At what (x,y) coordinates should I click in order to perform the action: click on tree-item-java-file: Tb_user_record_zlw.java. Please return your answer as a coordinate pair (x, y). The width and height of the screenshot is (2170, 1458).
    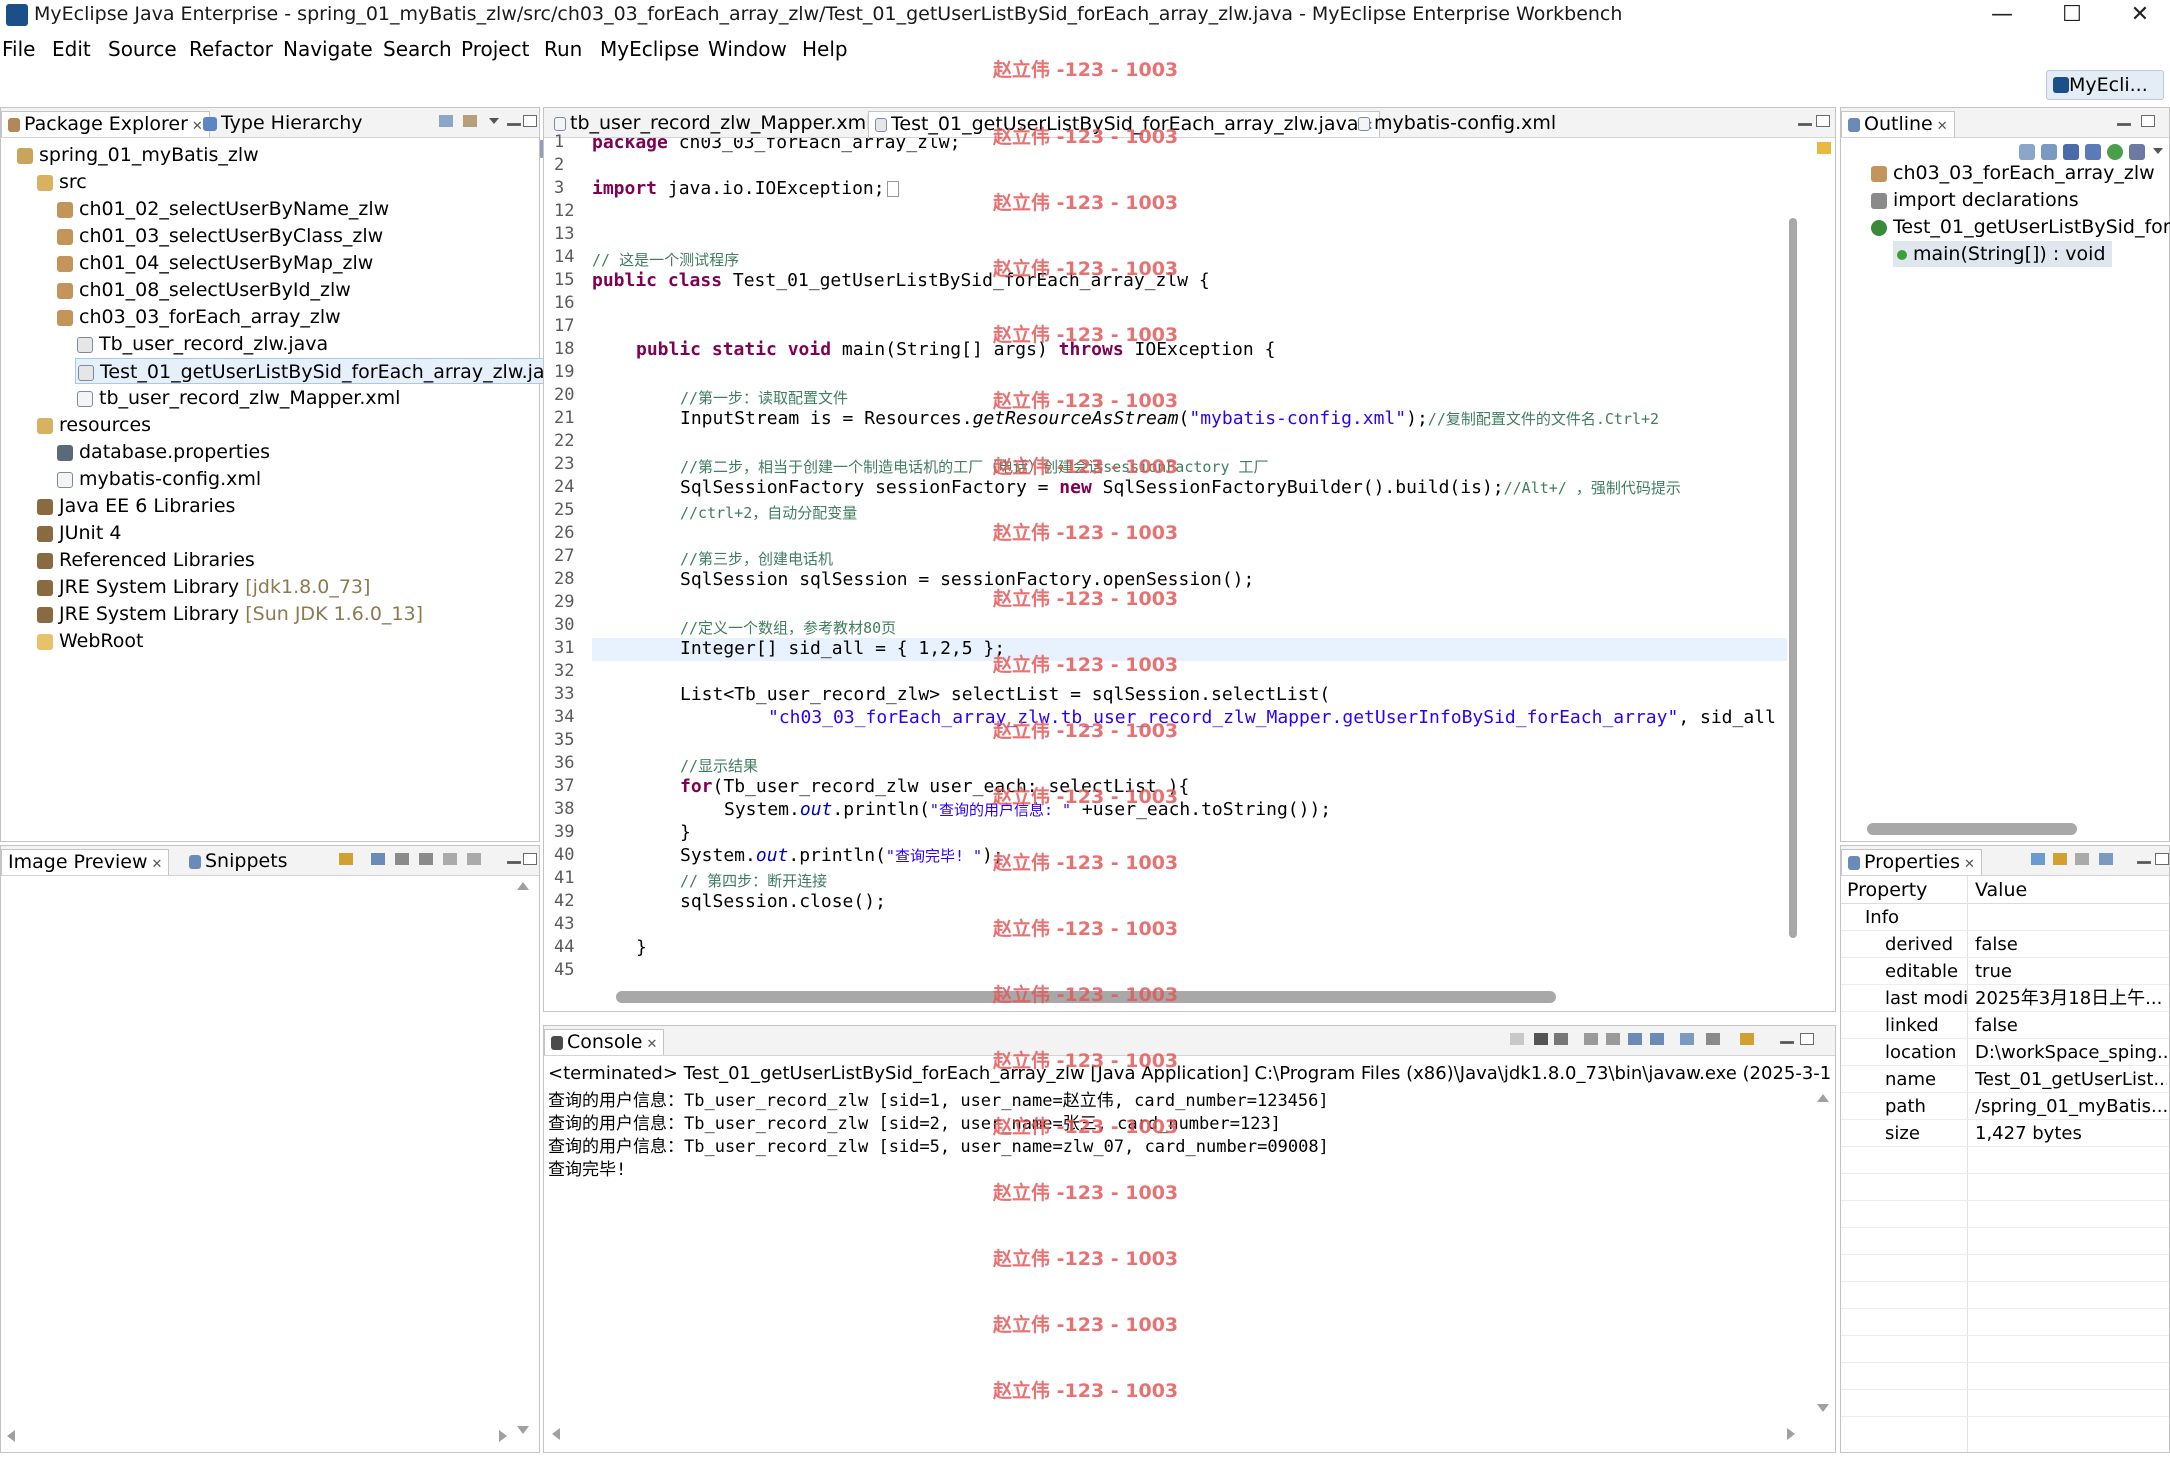
    Looking at the image, I should click on (202, 344).